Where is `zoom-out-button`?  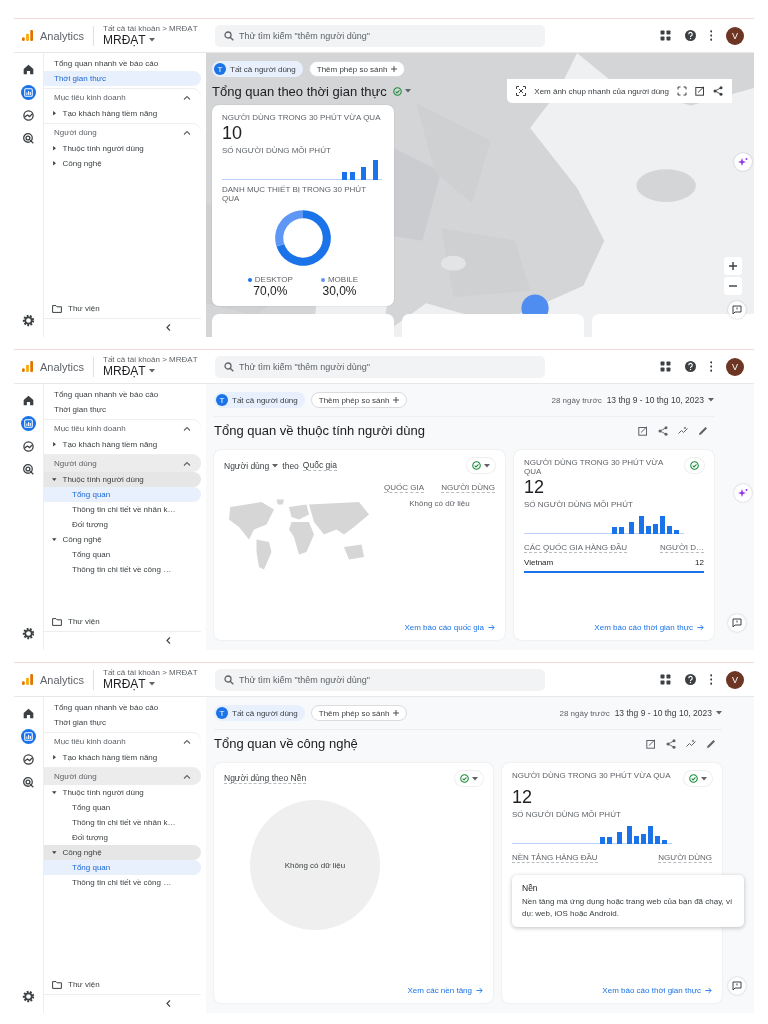
zoom-out-button is located at coordinates (733, 286).